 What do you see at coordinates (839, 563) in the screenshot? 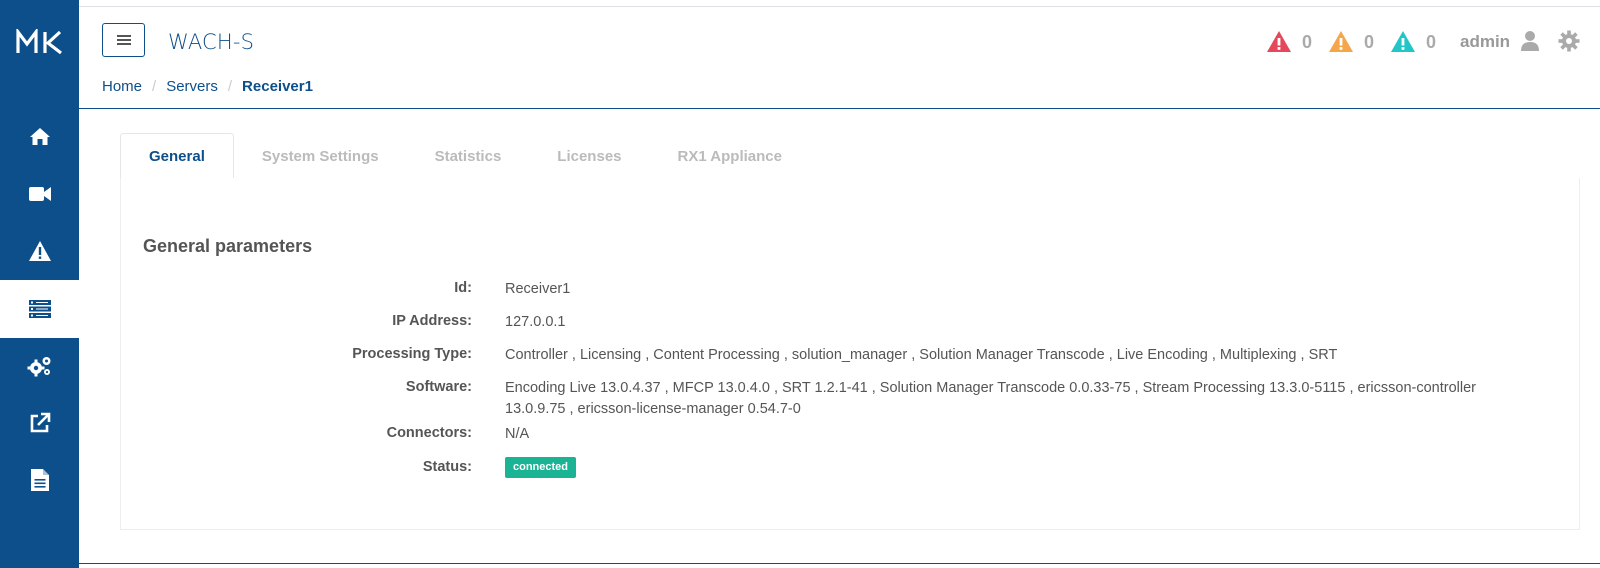
I see `bottom-divider` at bounding box center [839, 563].